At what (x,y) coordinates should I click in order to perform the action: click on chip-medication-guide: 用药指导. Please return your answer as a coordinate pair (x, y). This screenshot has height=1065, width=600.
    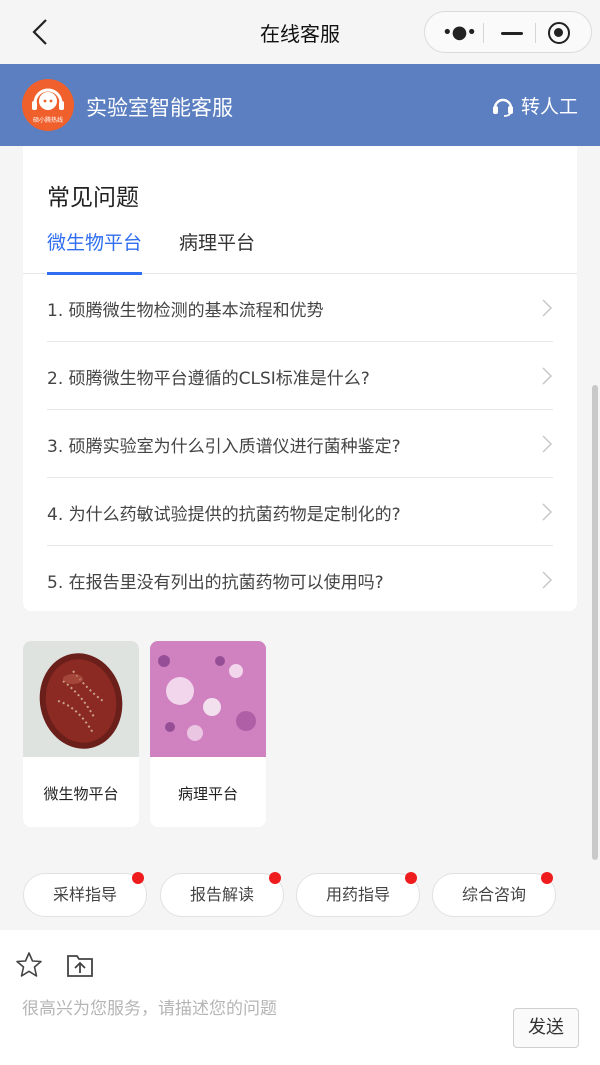
    Looking at the image, I should click on (358, 894).